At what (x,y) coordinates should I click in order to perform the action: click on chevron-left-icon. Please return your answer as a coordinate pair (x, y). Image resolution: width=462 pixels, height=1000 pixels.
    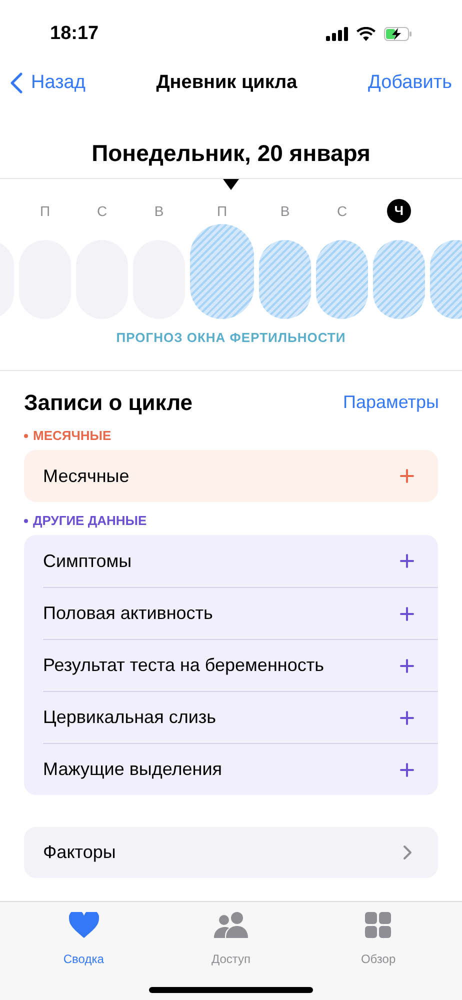
    Looking at the image, I should click on (16, 83).